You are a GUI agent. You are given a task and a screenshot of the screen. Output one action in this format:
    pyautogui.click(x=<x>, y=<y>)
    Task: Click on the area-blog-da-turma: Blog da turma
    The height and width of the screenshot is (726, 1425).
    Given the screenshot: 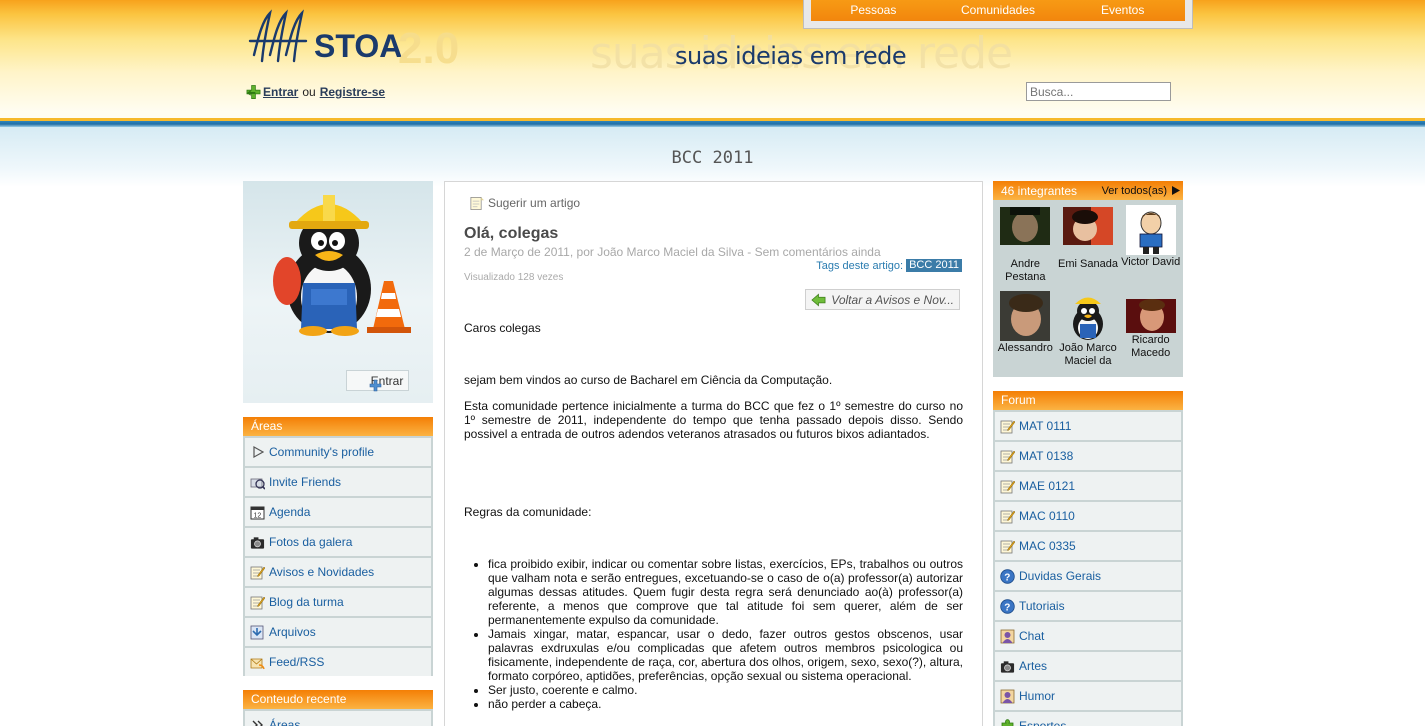 What is the action you would take?
    pyautogui.click(x=338, y=602)
    